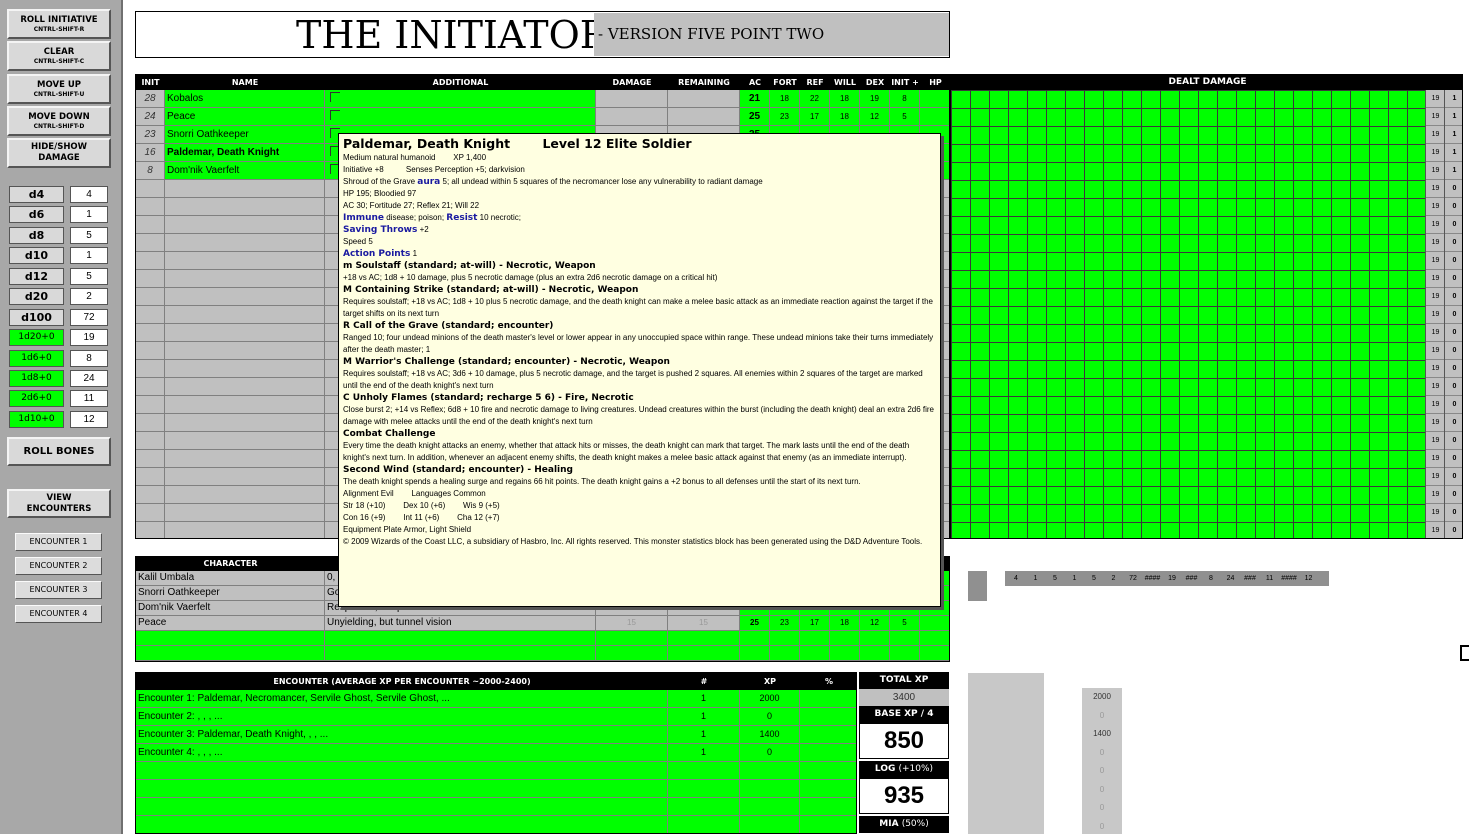 The height and width of the screenshot is (834, 1469). Describe the element at coordinates (770, 824) in the screenshot. I see `encounter-row-8-xp` at that location.